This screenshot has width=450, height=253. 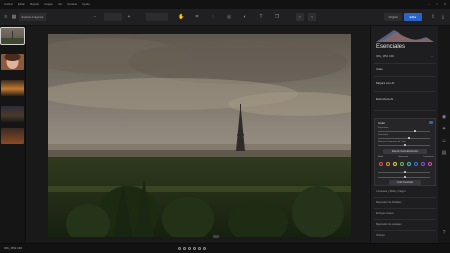 What do you see at coordinates (385, 213) in the screenshot?
I see `tool-soft-focus: Enfoque Suave` at bounding box center [385, 213].